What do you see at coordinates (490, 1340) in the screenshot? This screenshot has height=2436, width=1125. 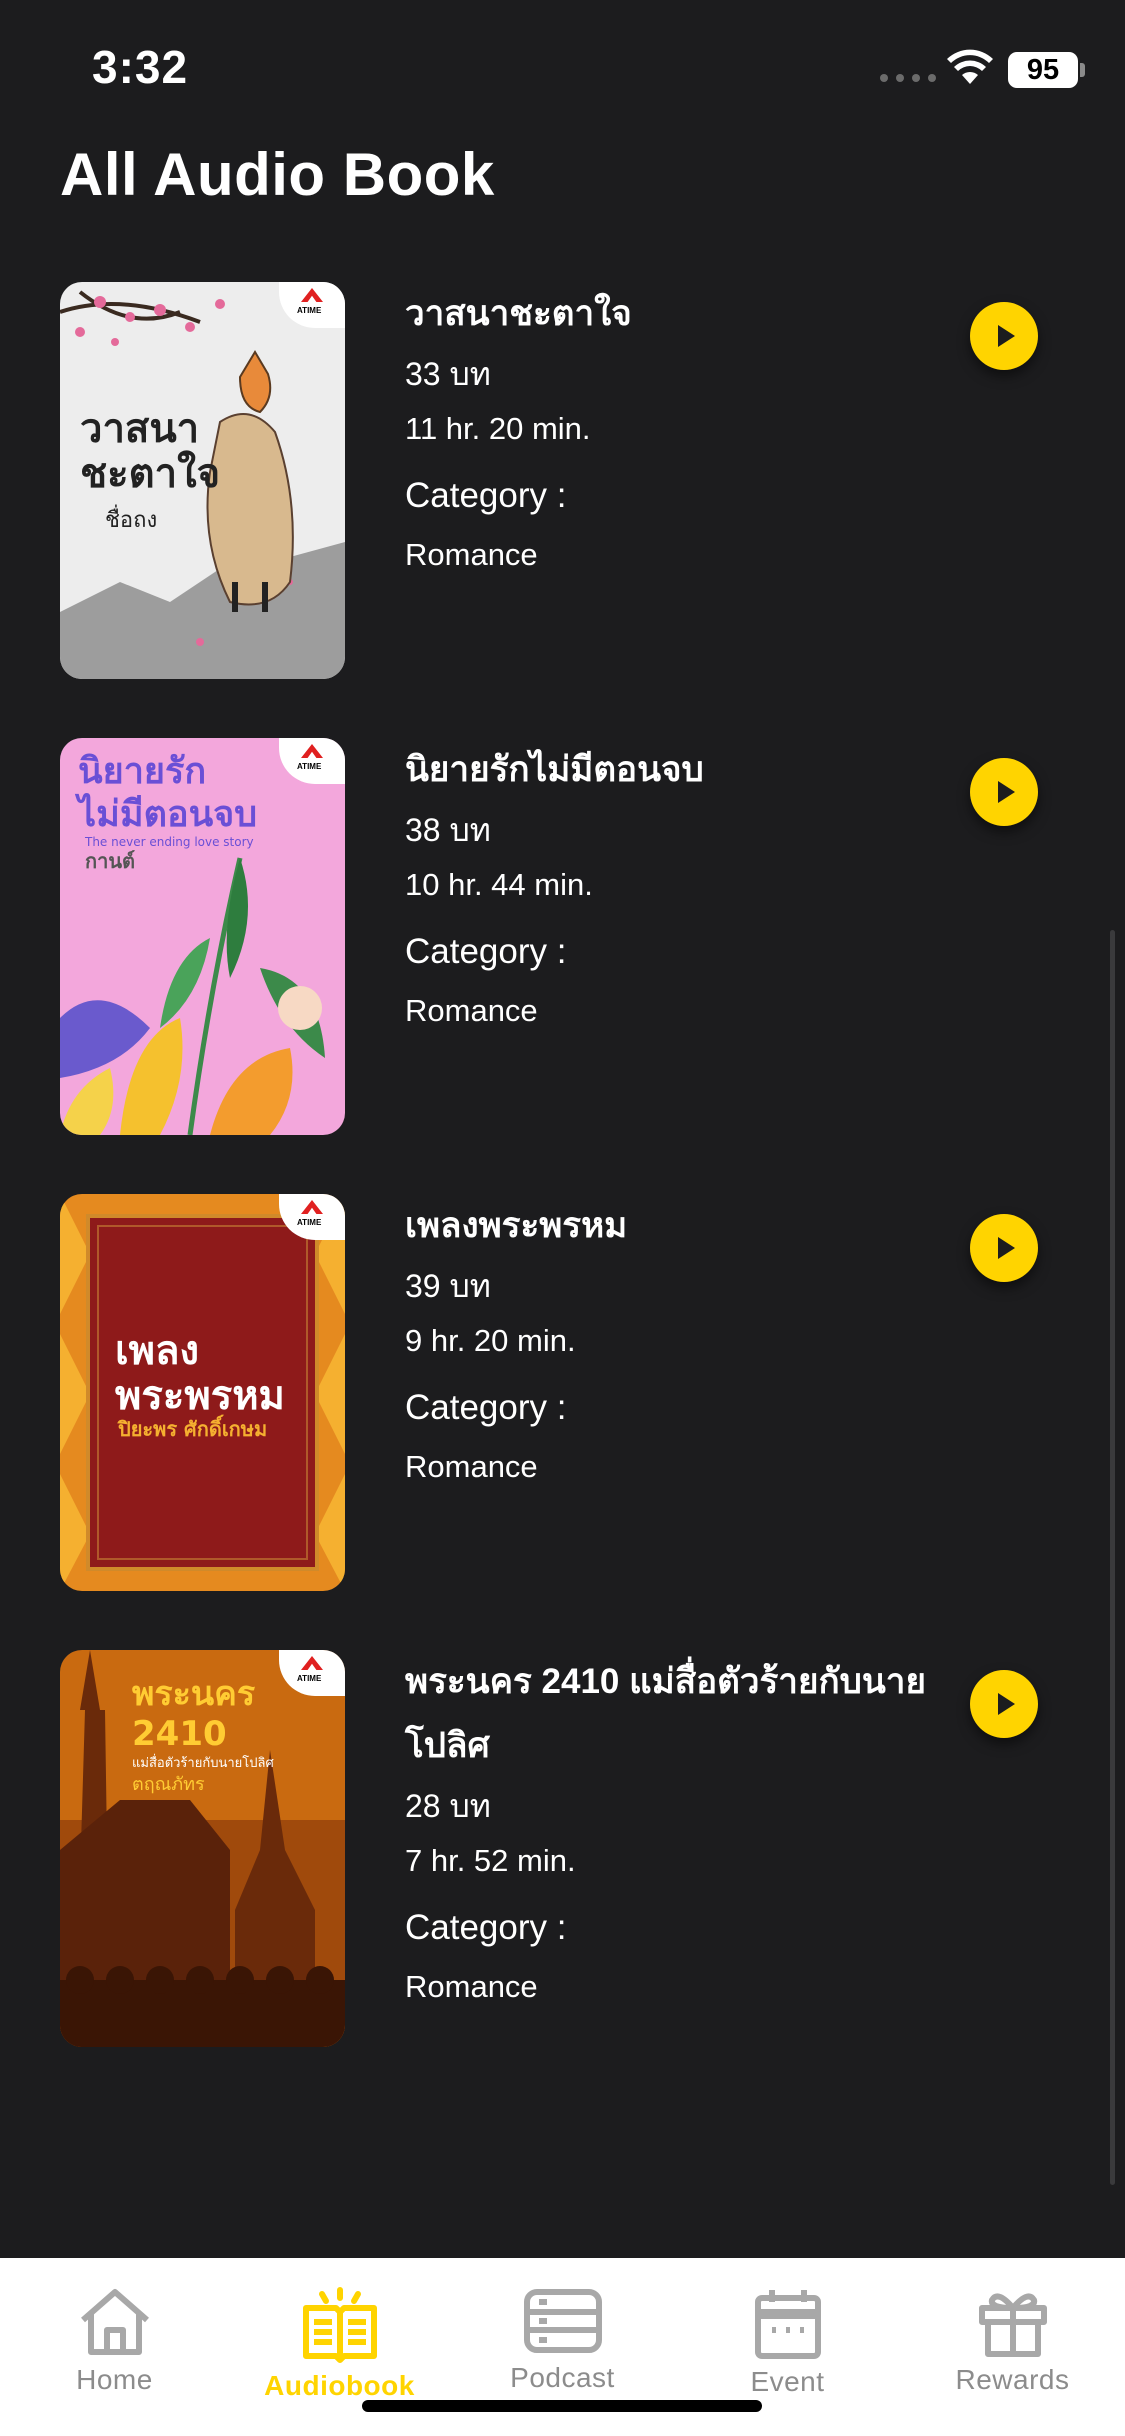 I see `book-duration: 9 hr. 20 min.` at bounding box center [490, 1340].